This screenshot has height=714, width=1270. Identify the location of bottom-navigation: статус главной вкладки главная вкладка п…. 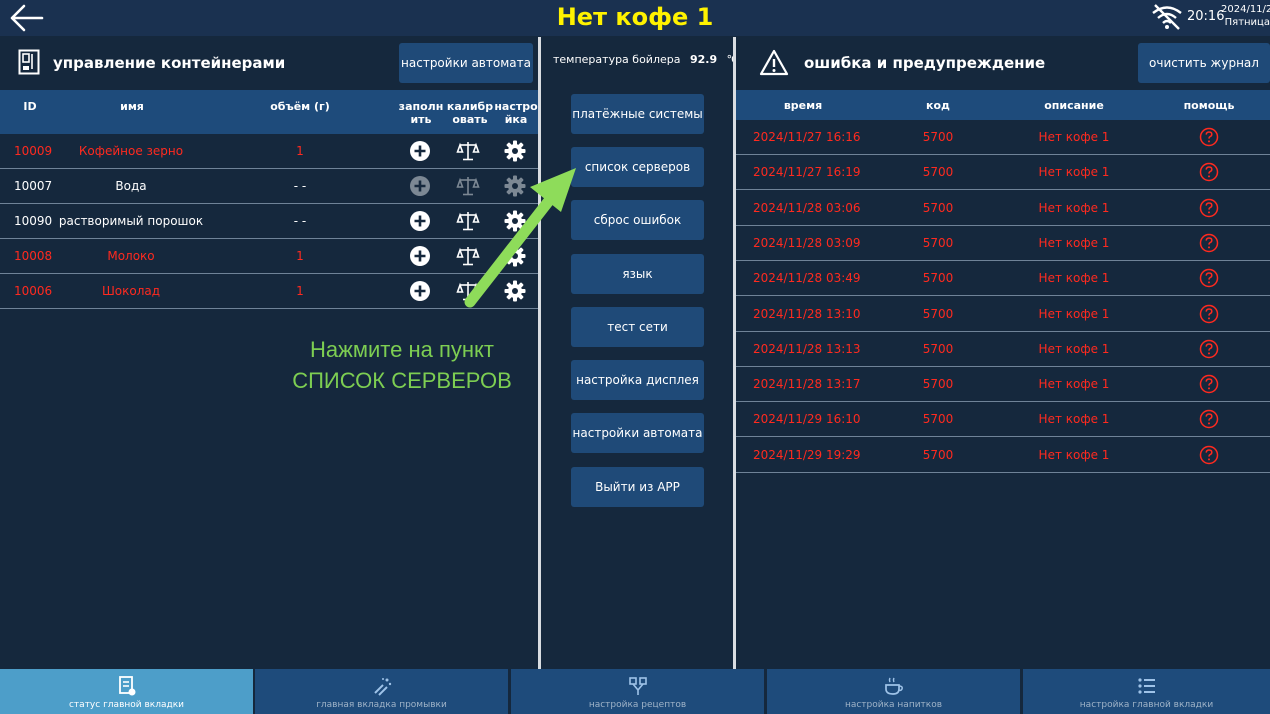
(635, 691).